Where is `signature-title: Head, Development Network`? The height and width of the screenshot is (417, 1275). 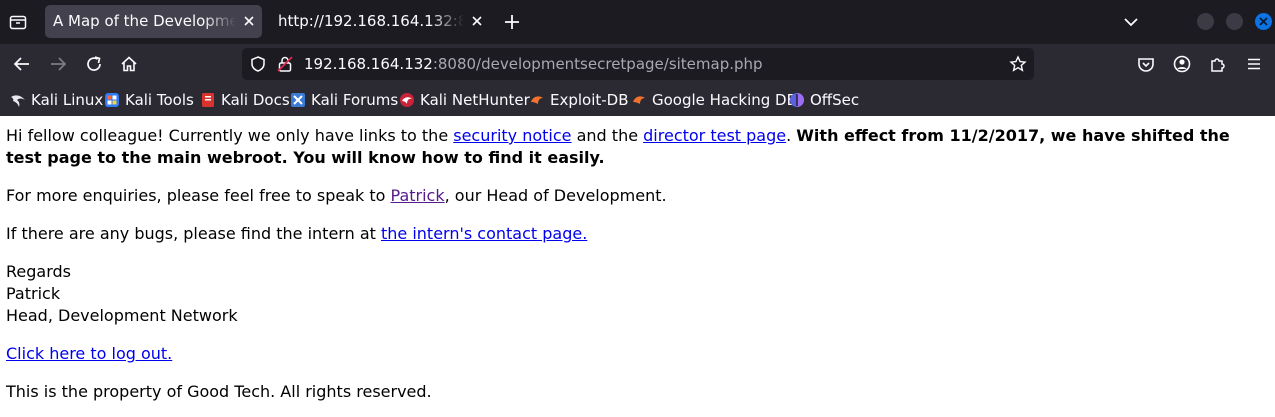 signature-title: Head, Development Network is located at coordinates (122, 315).